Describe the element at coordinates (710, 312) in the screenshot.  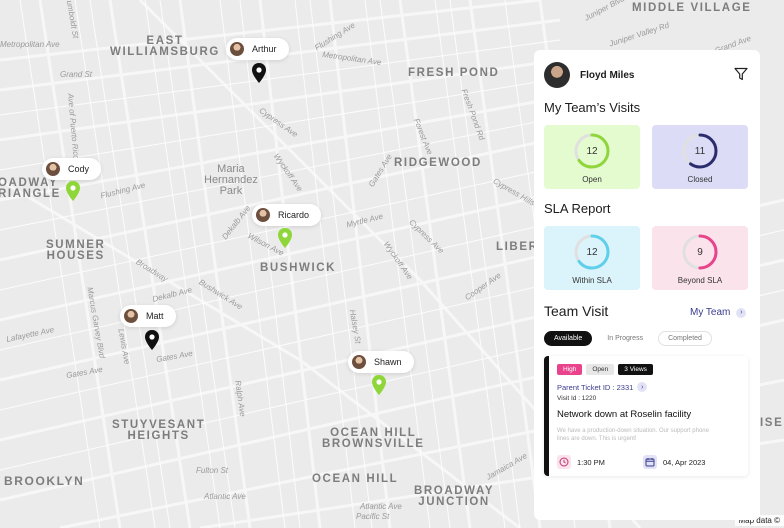
I see `my-team-label: My Team` at that location.